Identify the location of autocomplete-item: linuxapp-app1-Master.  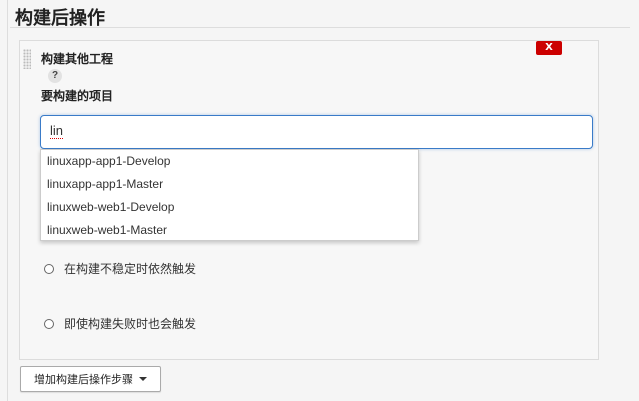
(229, 184).